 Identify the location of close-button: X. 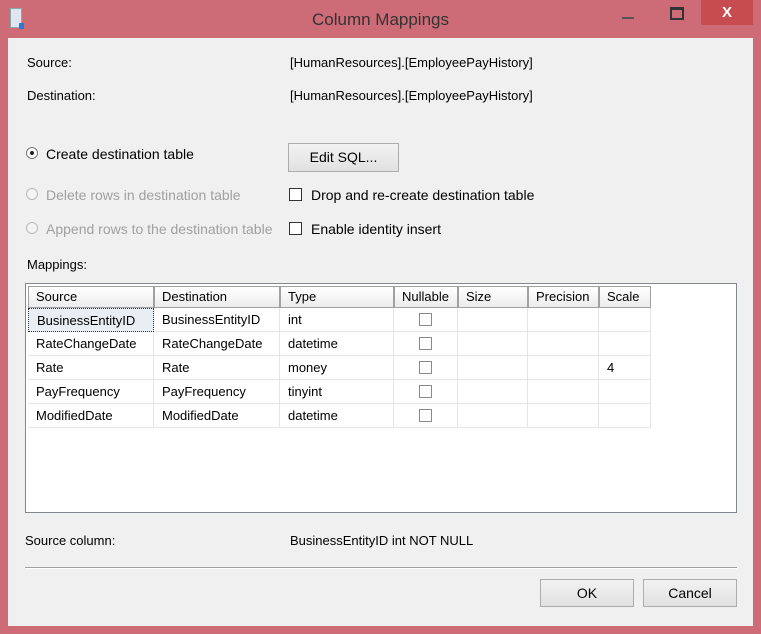
(727, 12).